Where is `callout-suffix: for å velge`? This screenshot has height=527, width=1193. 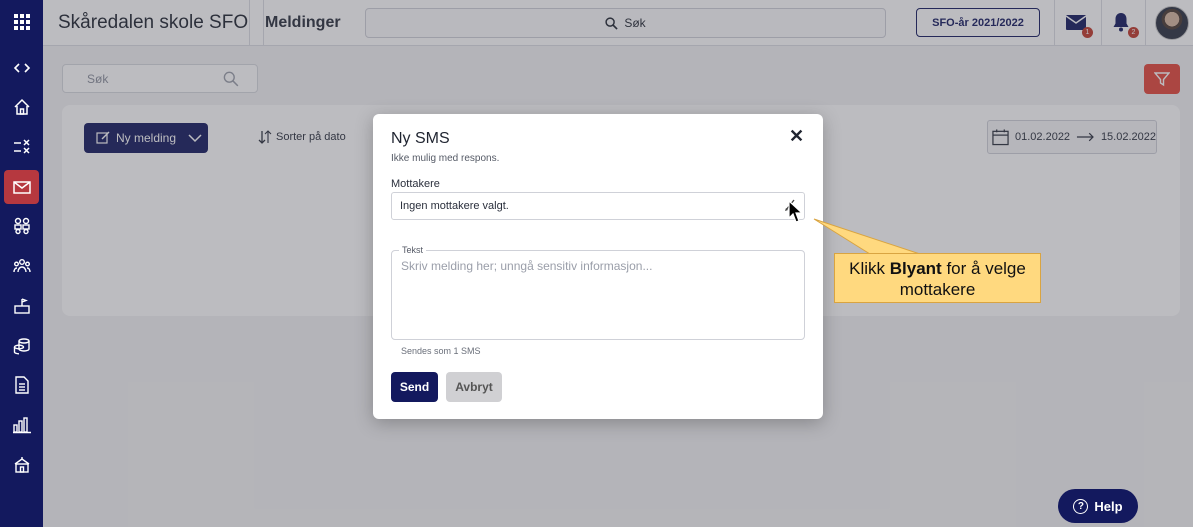
callout-suffix: for å velge is located at coordinates (983, 268).